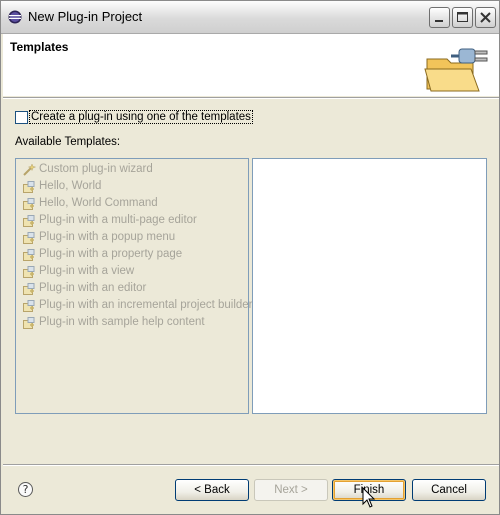 The width and height of the screenshot is (500, 515). Describe the element at coordinates (87, 271) in the screenshot. I see `template-list-item-label: Plug-in with a view` at that location.